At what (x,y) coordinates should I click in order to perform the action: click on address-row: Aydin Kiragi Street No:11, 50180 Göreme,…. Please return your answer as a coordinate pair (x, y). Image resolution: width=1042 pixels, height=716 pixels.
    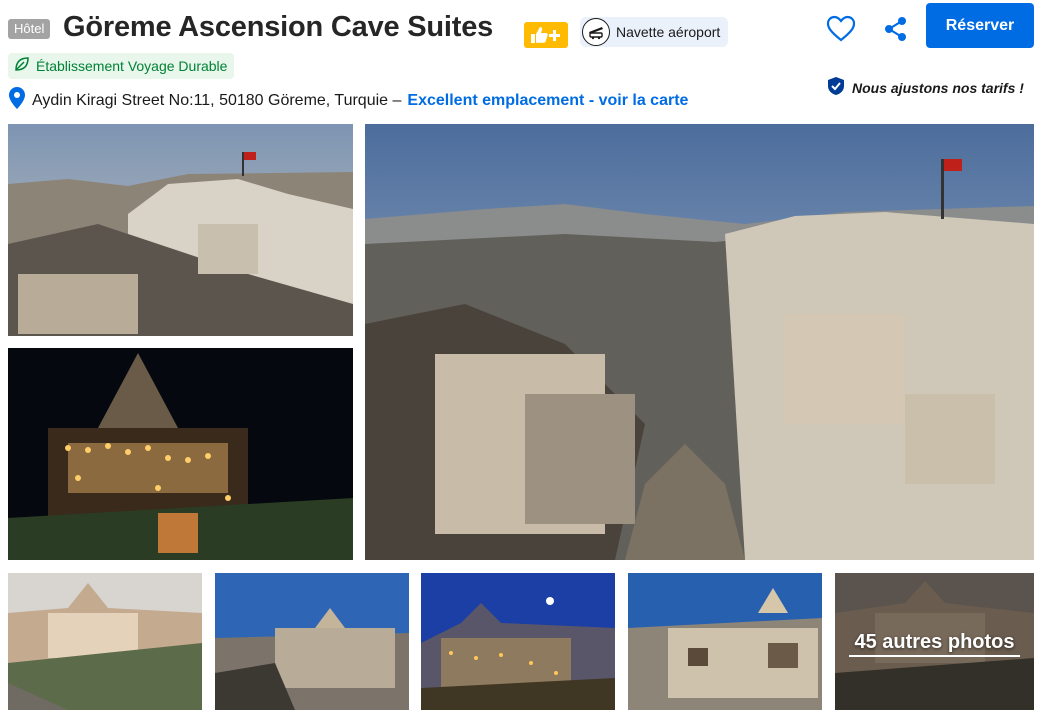
    Looking at the image, I should click on (348, 100).